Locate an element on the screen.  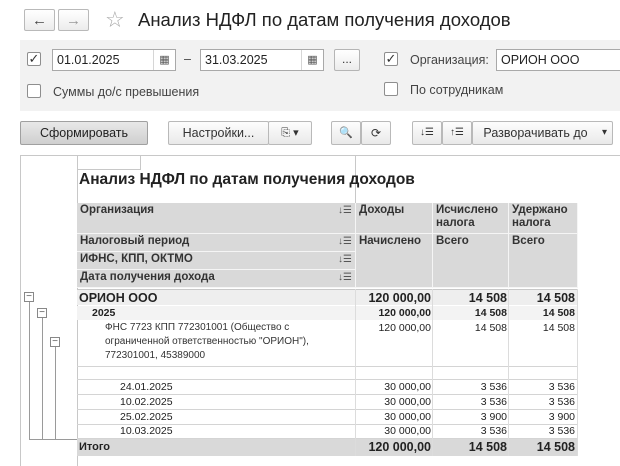
collapse-year-icon: − is located at coordinates (42, 313).